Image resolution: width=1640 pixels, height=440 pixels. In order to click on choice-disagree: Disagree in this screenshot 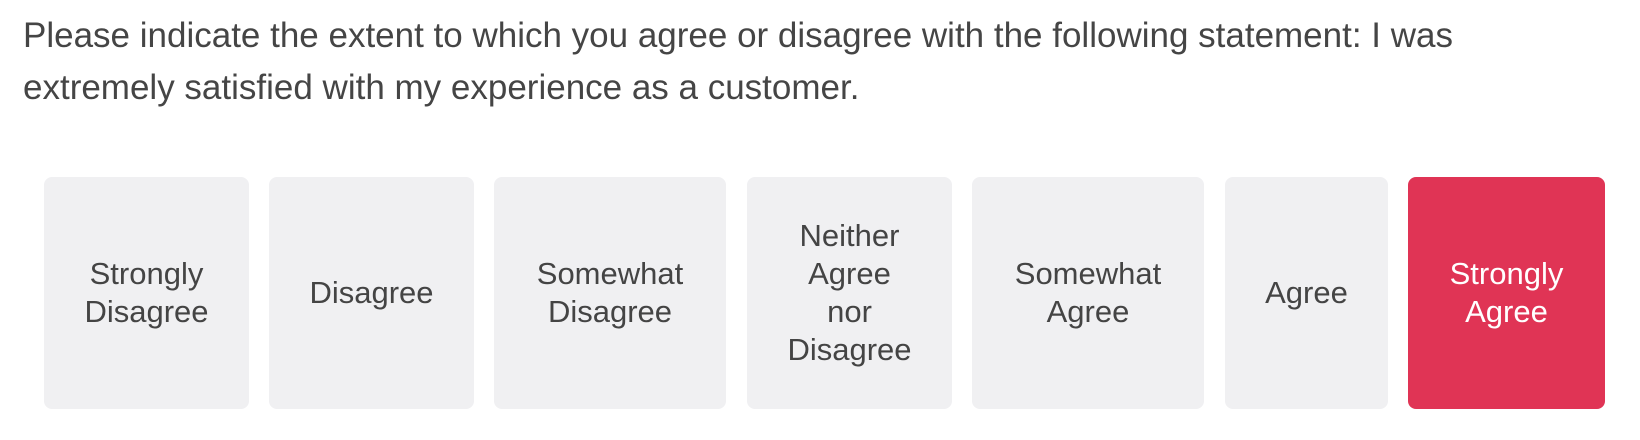, I will do `click(371, 293)`.